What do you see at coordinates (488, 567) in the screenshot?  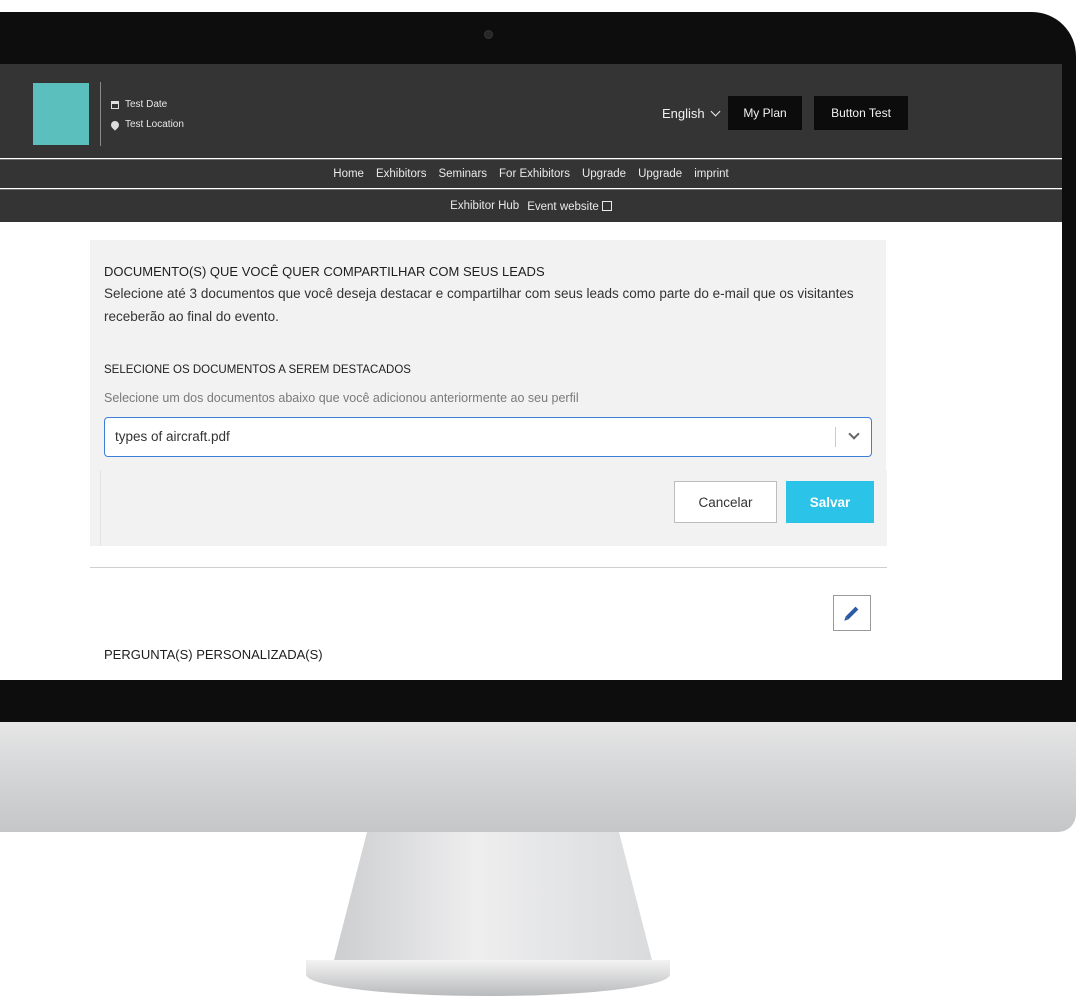 I see `section-divider` at bounding box center [488, 567].